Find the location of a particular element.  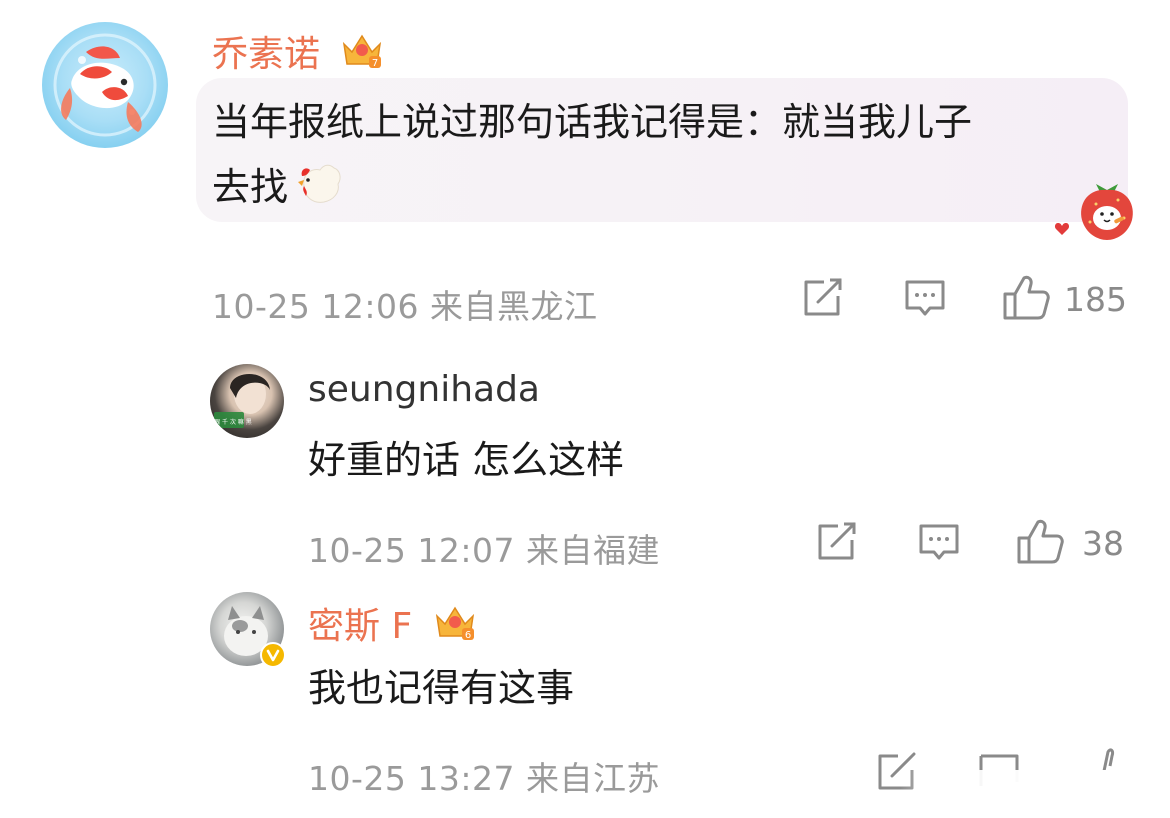

verified-badge-icon is located at coordinates (273, 657).